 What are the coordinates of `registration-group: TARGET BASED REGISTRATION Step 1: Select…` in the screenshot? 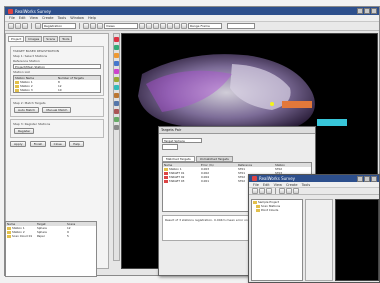 It's located at (57, 71).